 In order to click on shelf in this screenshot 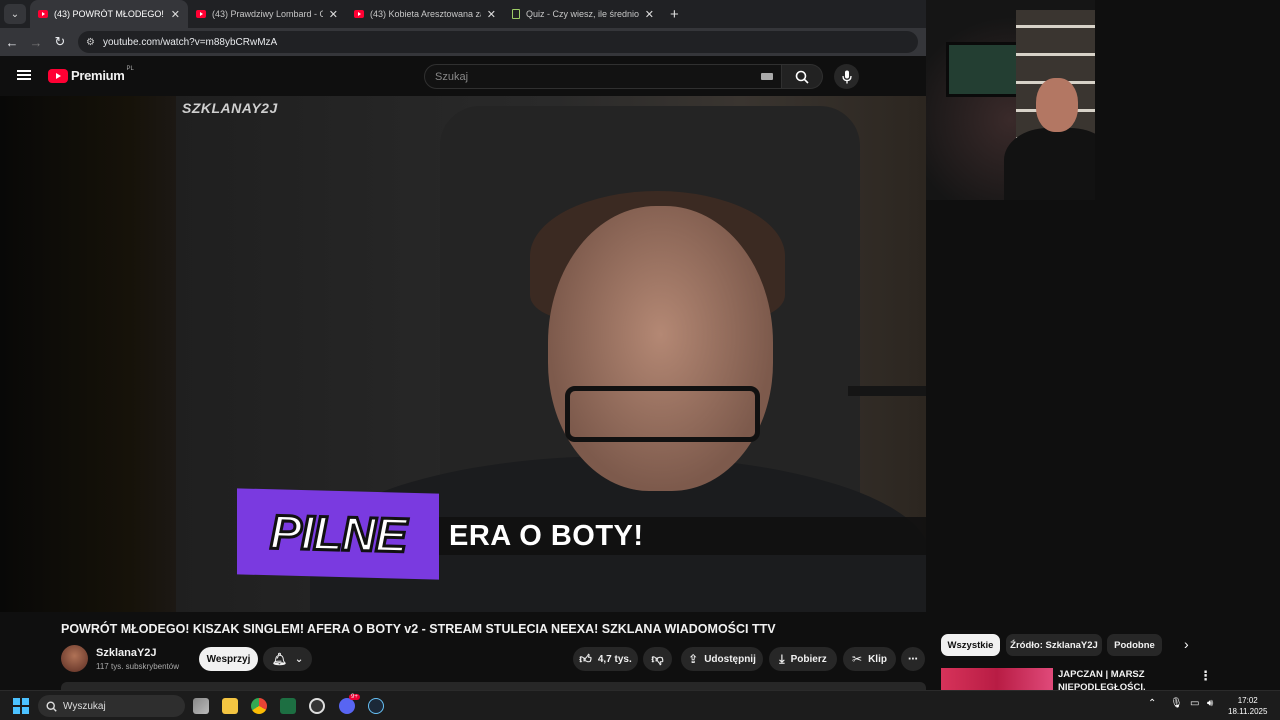, I will do `click(887, 391)`.